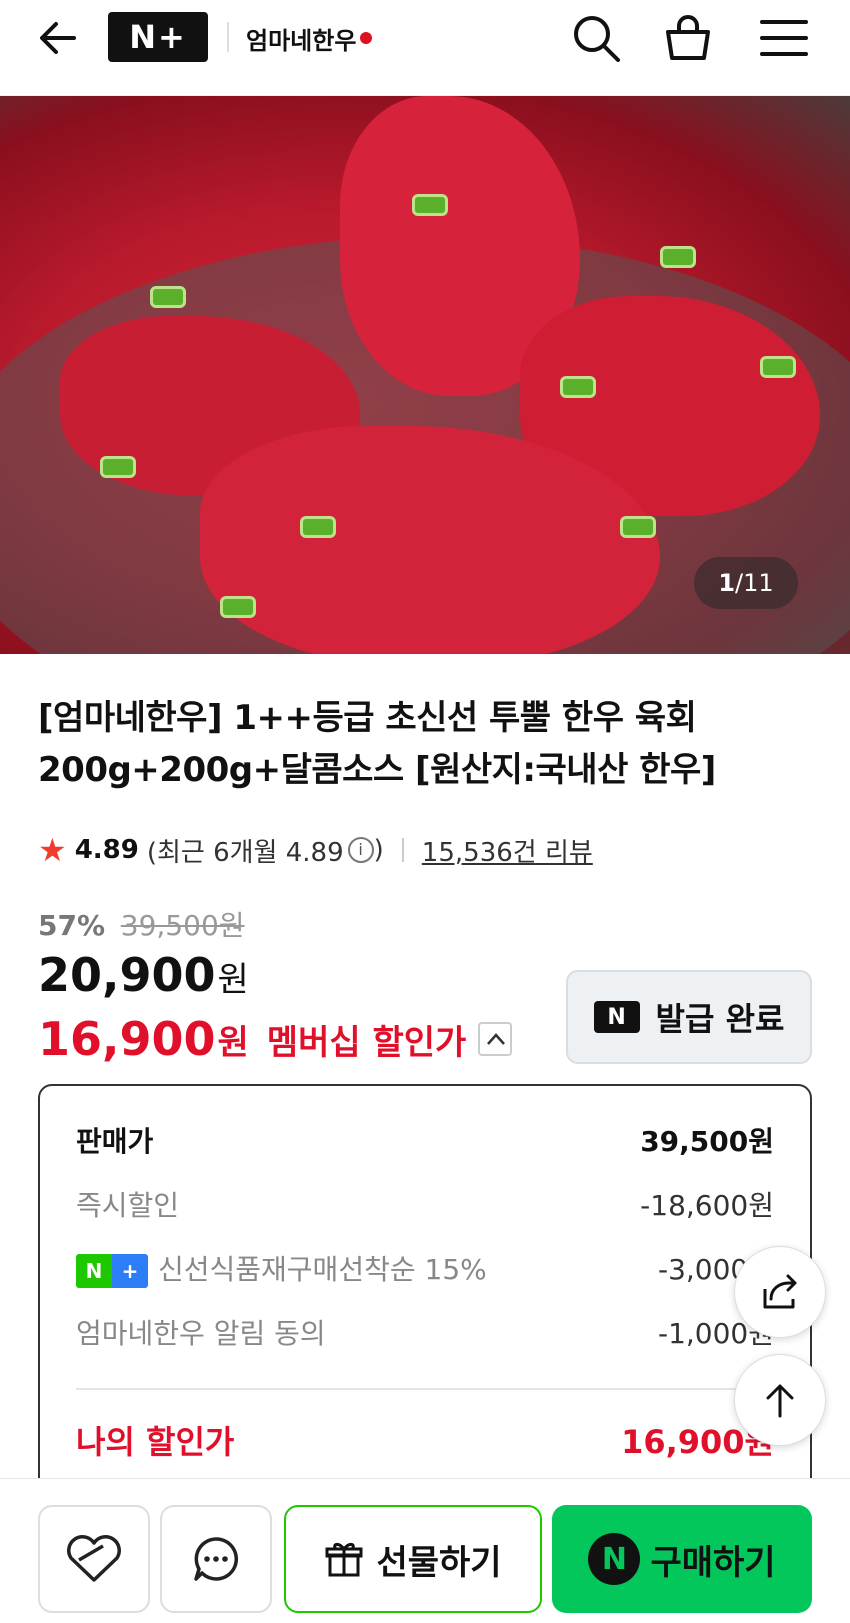  Describe the element at coordinates (402, 850) in the screenshot. I see `rating-divider` at that location.